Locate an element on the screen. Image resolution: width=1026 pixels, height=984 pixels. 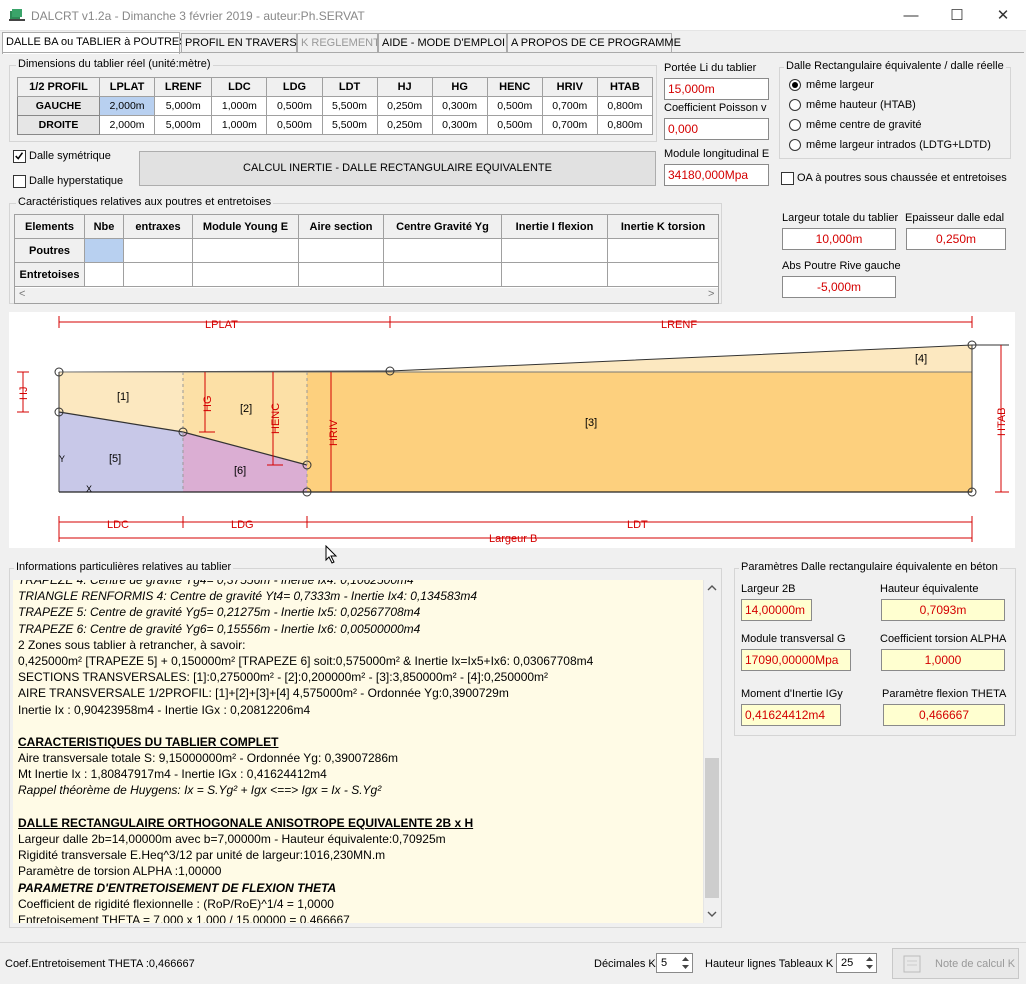
tab-a-propos: A PROPOS DE CE PROGRAMME is located at coordinates (594, 43).